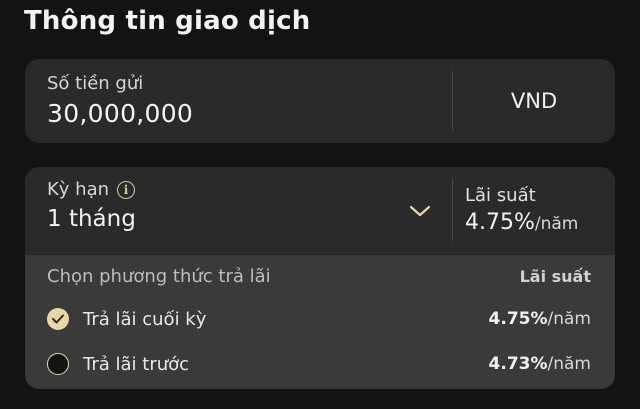 This screenshot has width=640, height=409. What do you see at coordinates (555, 276) in the screenshot?
I see `options-header-rate: Lãi suất` at bounding box center [555, 276].